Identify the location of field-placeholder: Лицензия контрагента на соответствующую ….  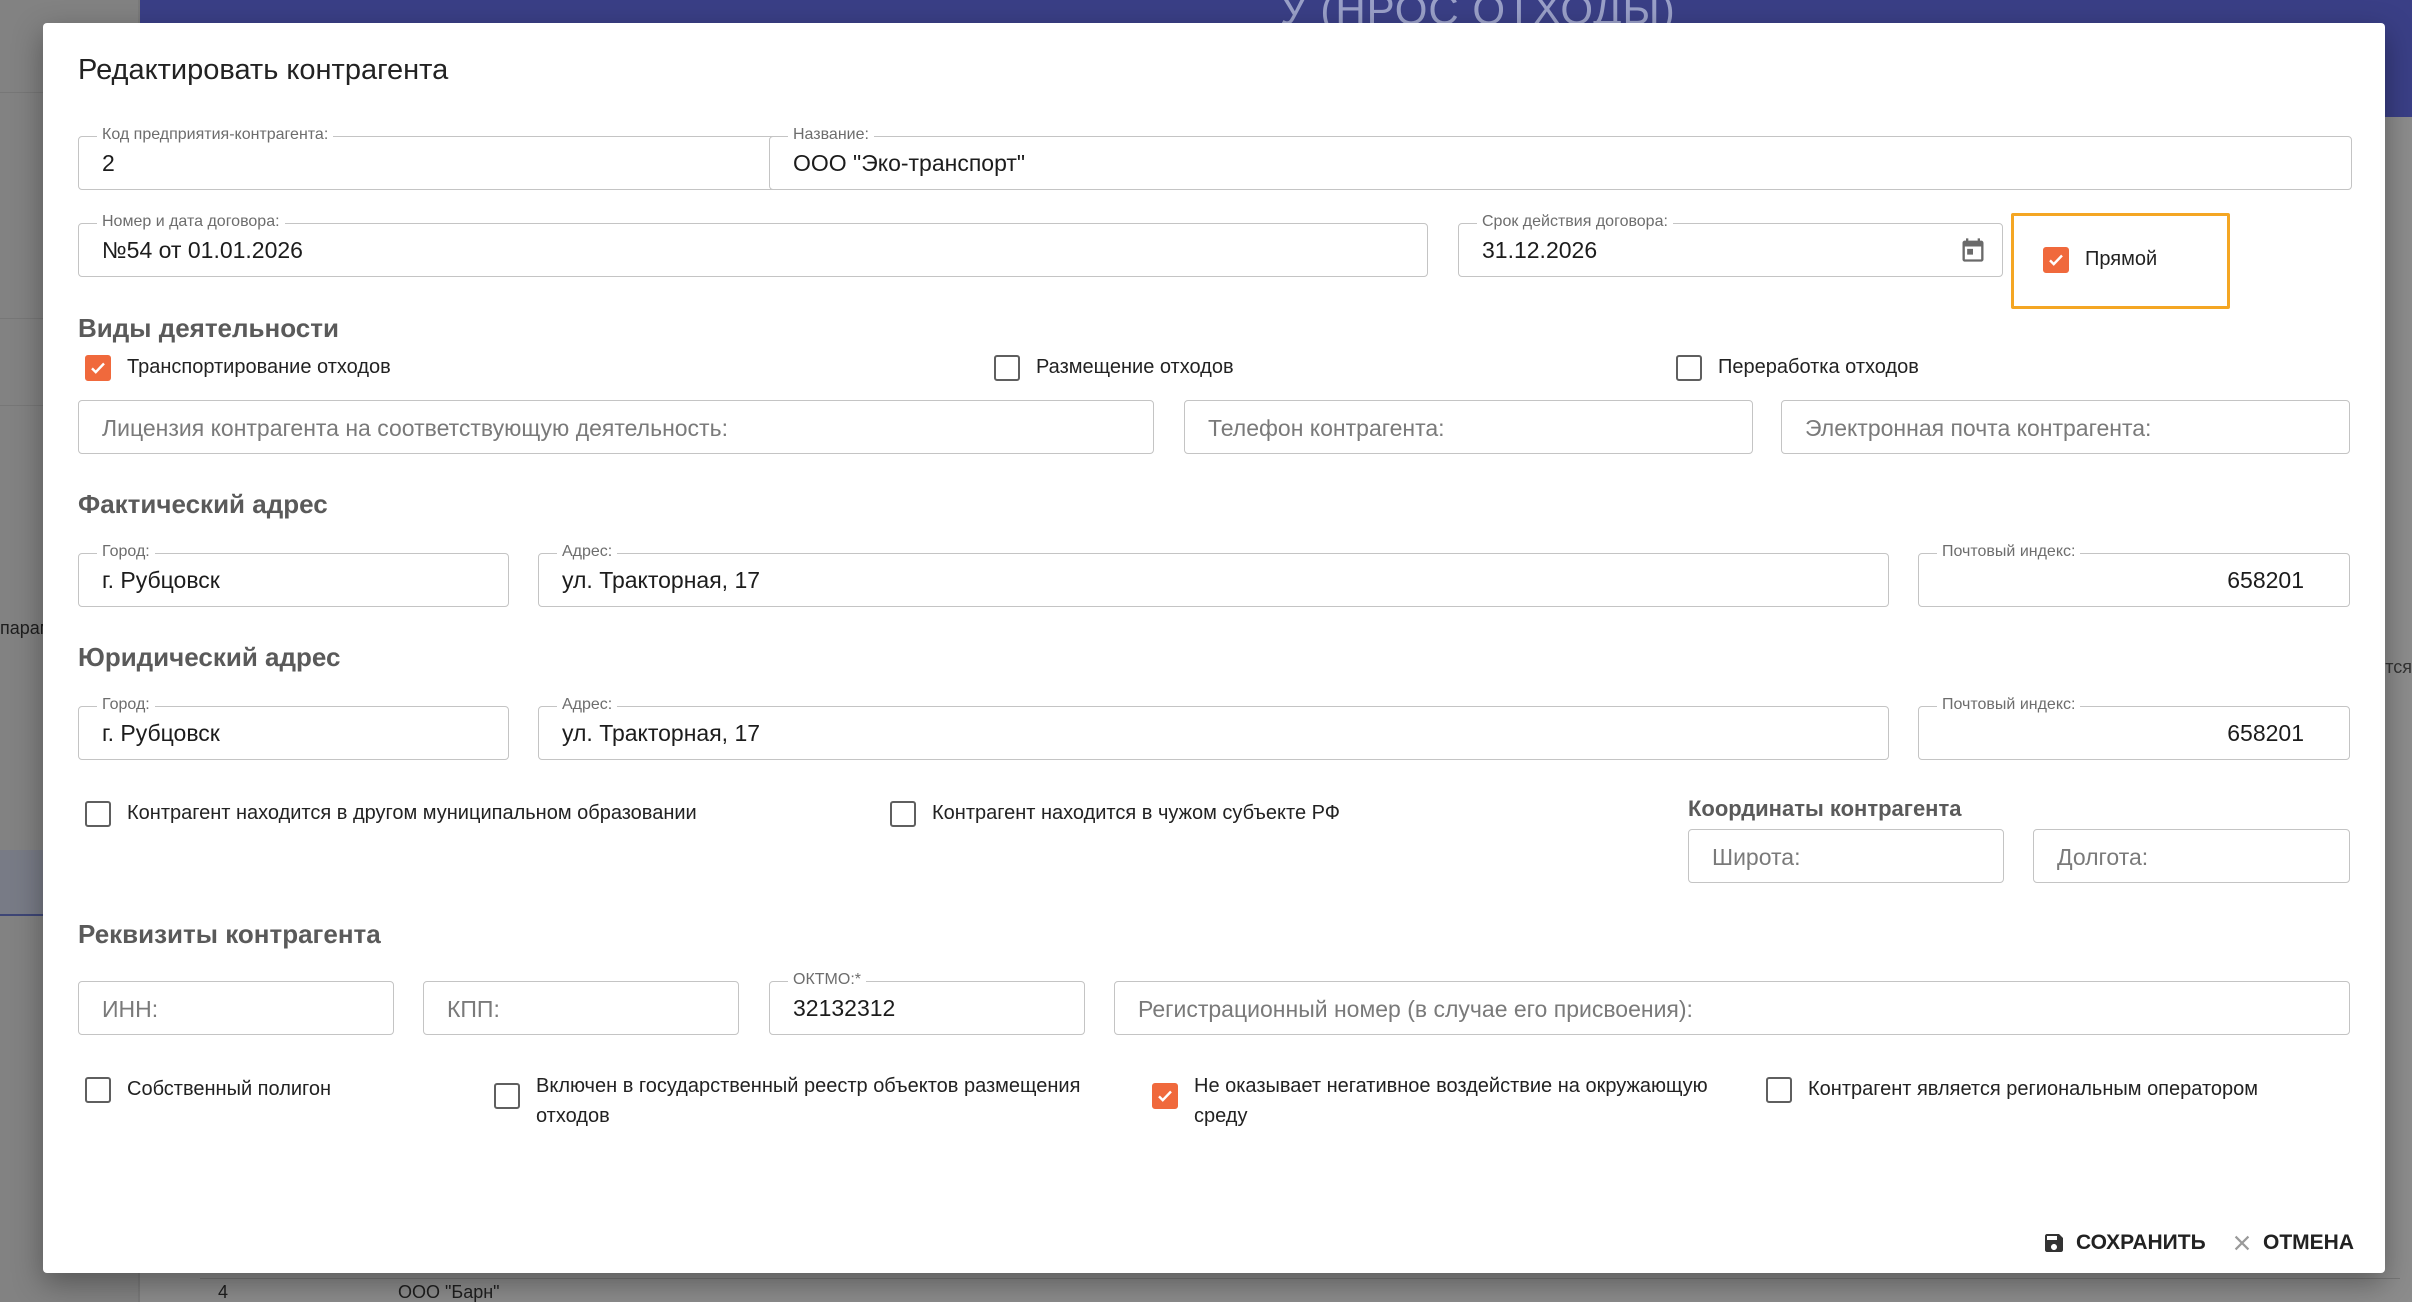
(415, 428).